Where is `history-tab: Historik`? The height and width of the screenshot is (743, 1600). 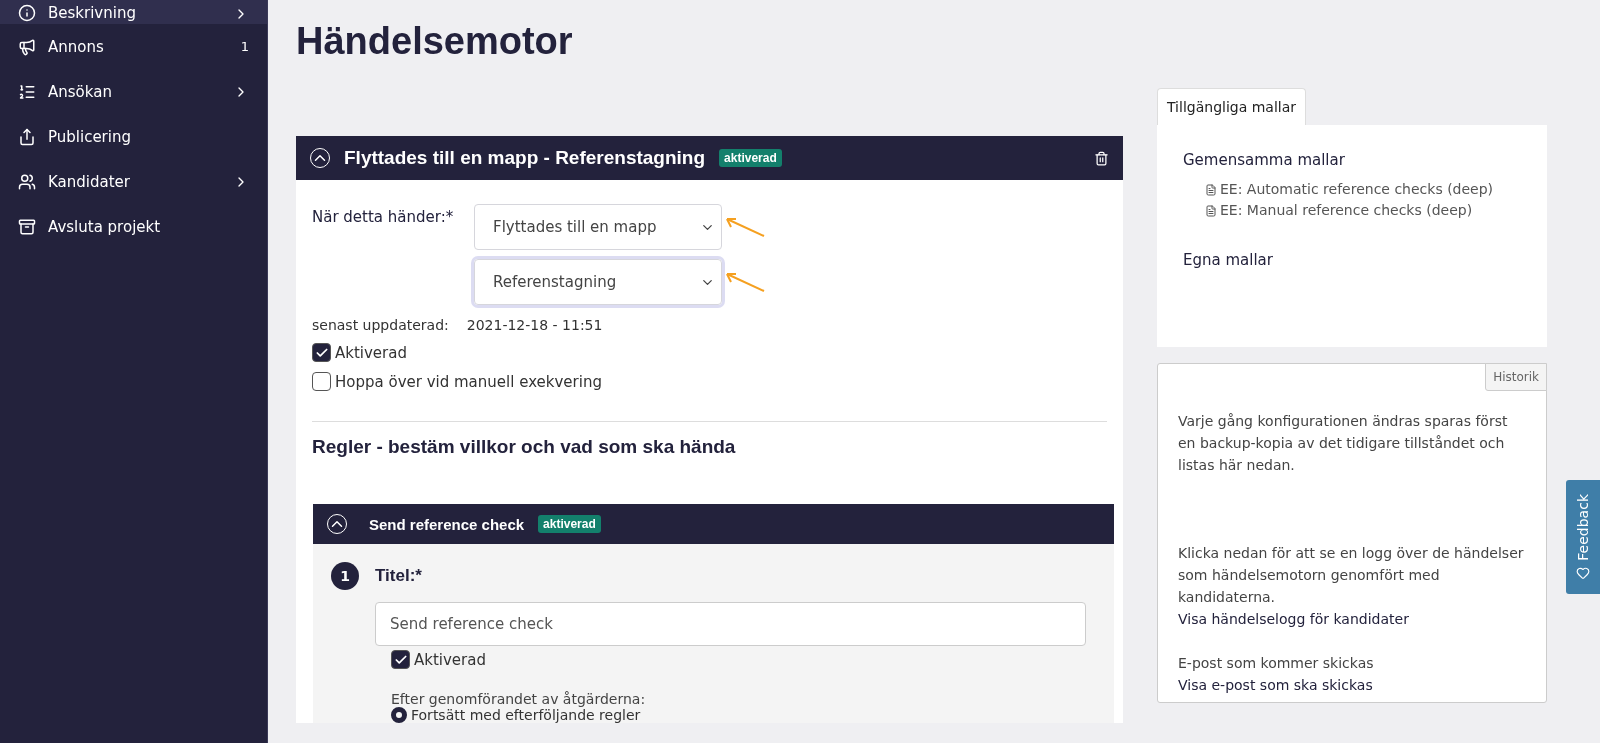 history-tab: Historik is located at coordinates (1516, 377).